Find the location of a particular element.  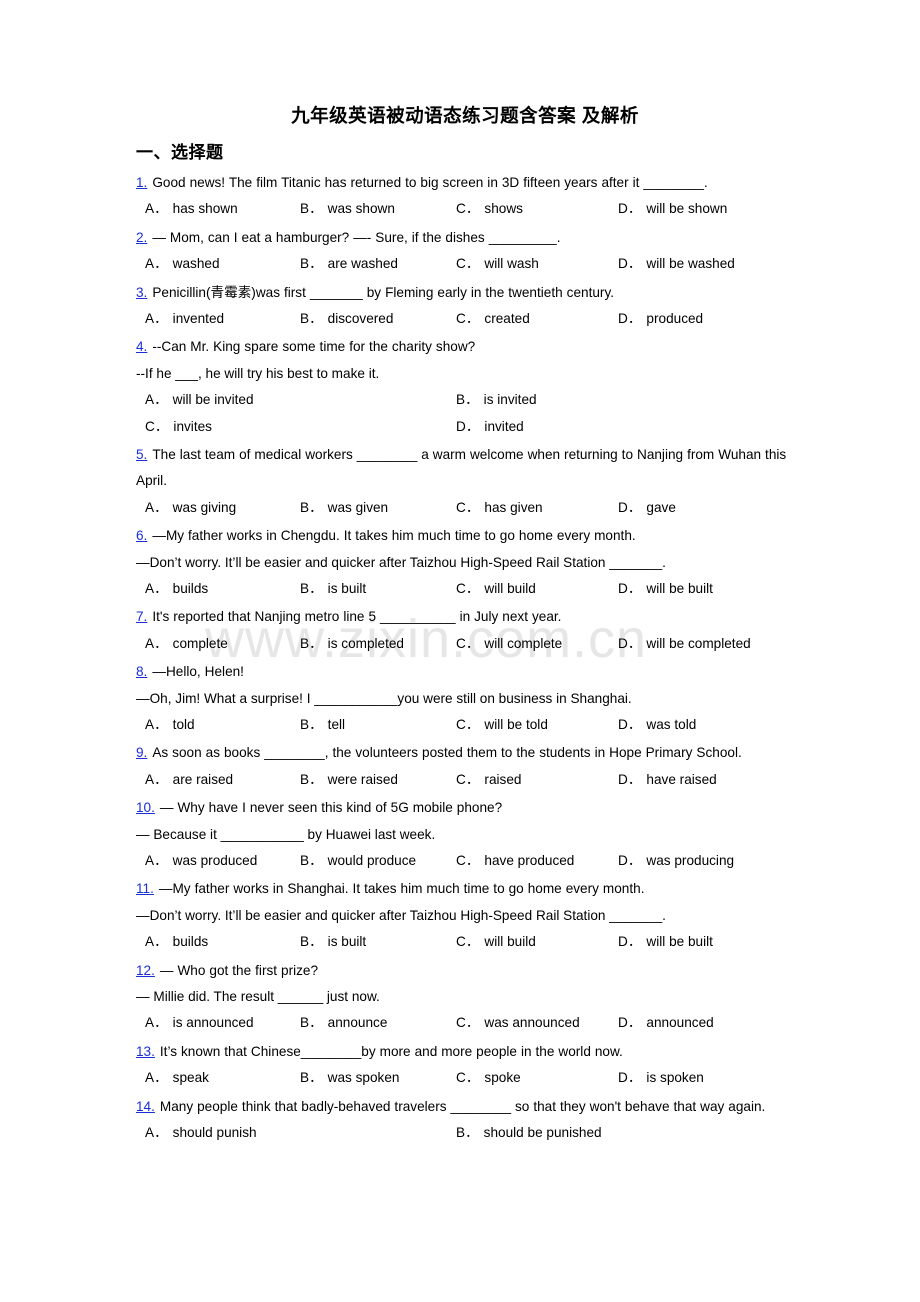

answer-option: A． is announced is located at coordinates (199, 1023).